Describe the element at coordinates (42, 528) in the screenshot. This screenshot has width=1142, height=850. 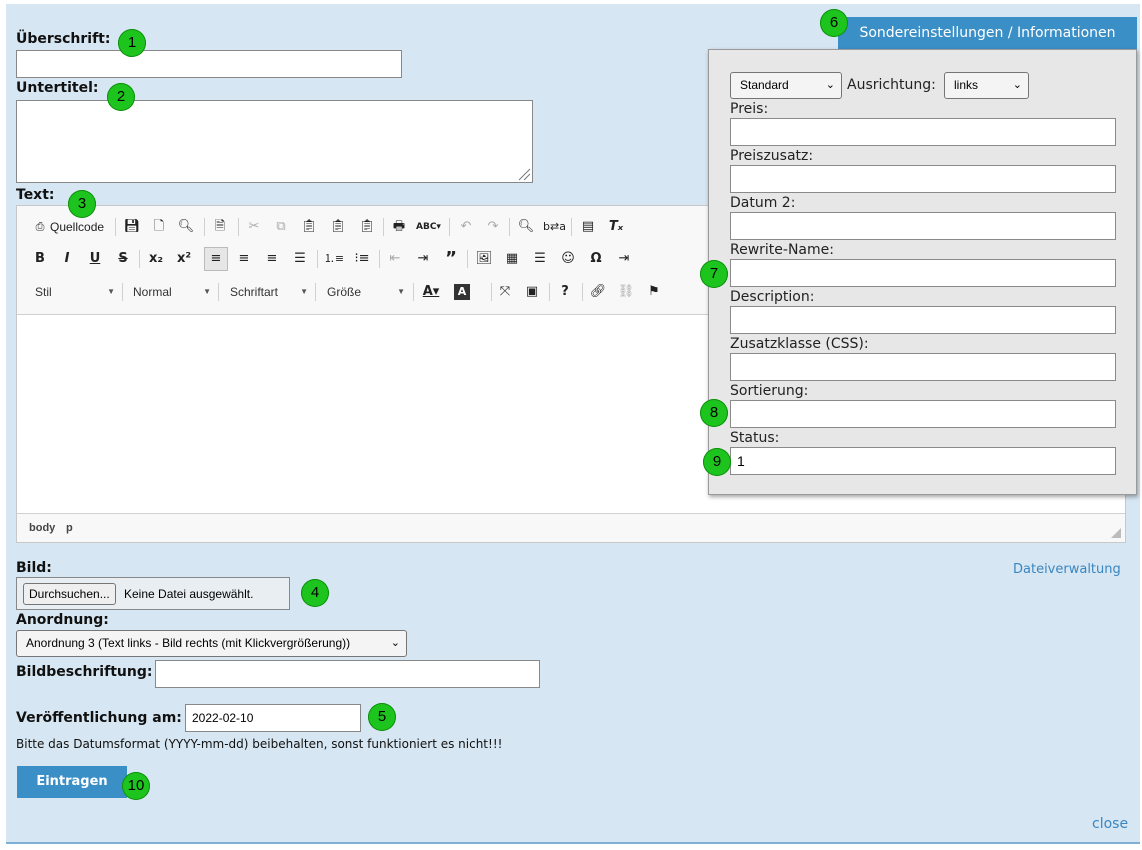
I see `path-body: body` at that location.